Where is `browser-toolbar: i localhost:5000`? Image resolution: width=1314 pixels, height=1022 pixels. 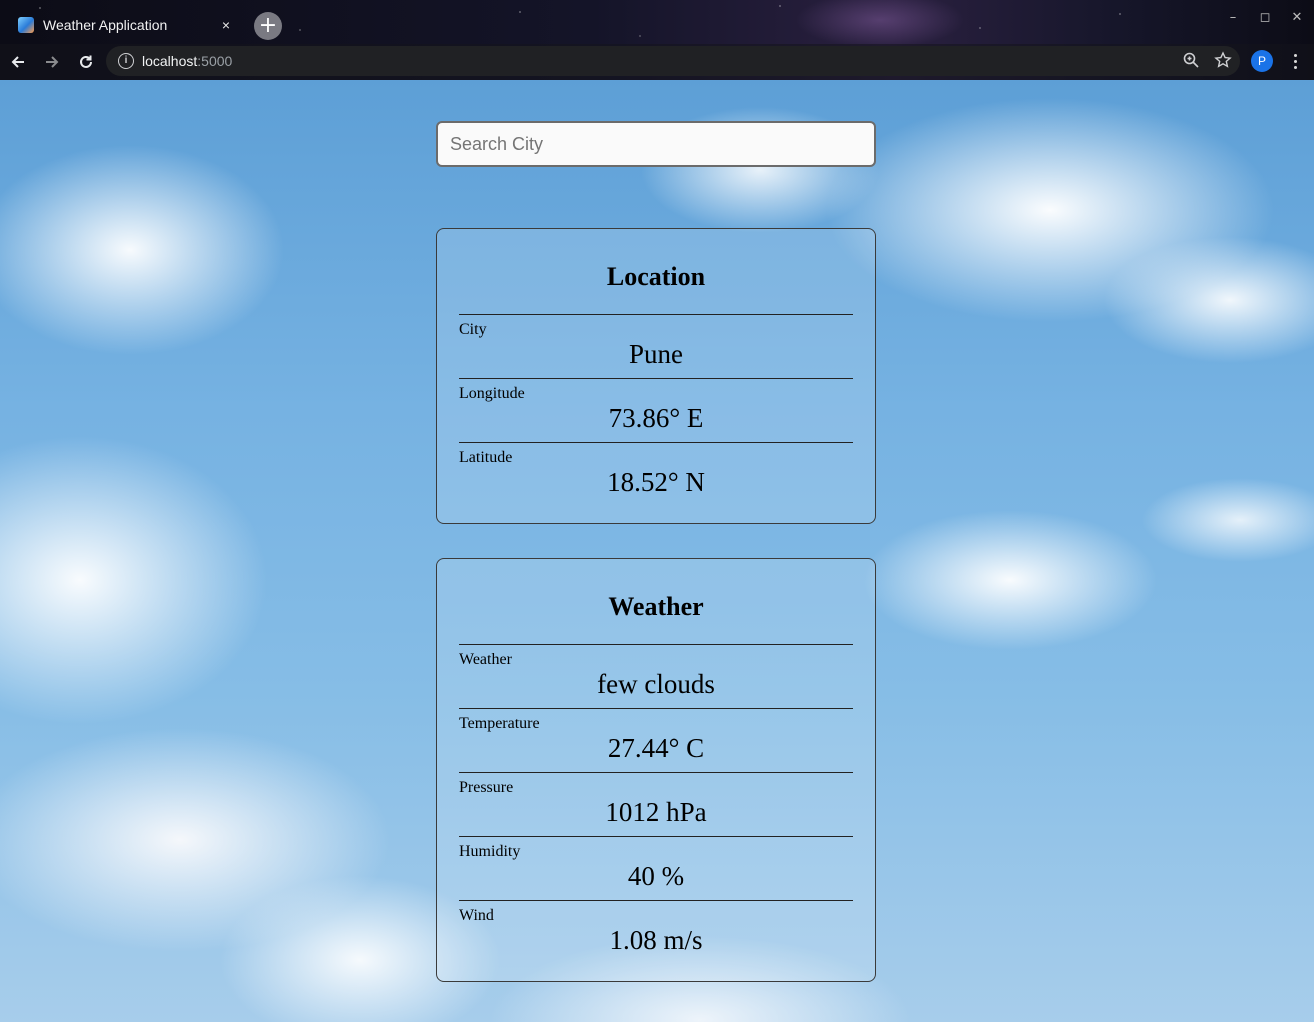 browser-toolbar: i localhost:5000 is located at coordinates (657, 62).